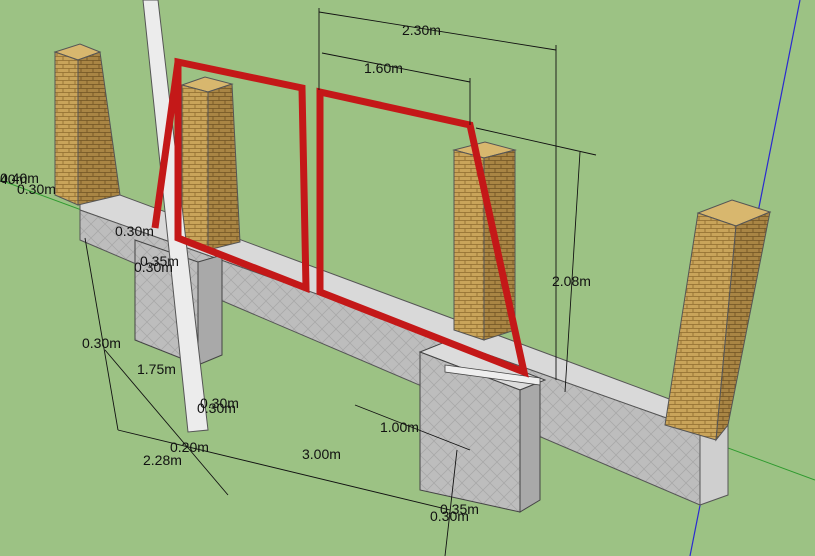 This screenshot has height=556, width=815. Describe the element at coordinates (189, 447) in the screenshot. I see `dim-left-small-f: 0.20m` at that location.